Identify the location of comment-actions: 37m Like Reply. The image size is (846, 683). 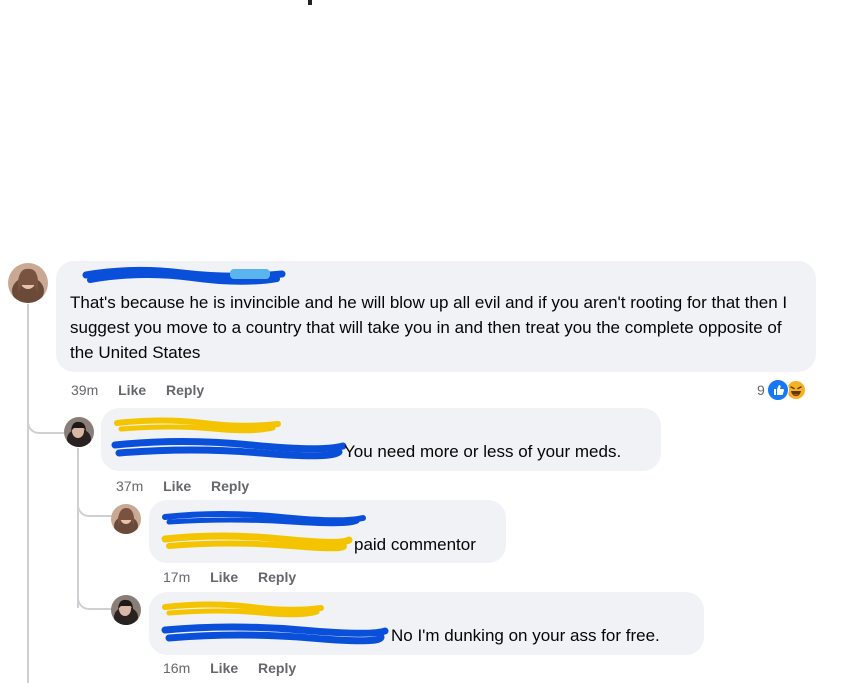
(182, 486).